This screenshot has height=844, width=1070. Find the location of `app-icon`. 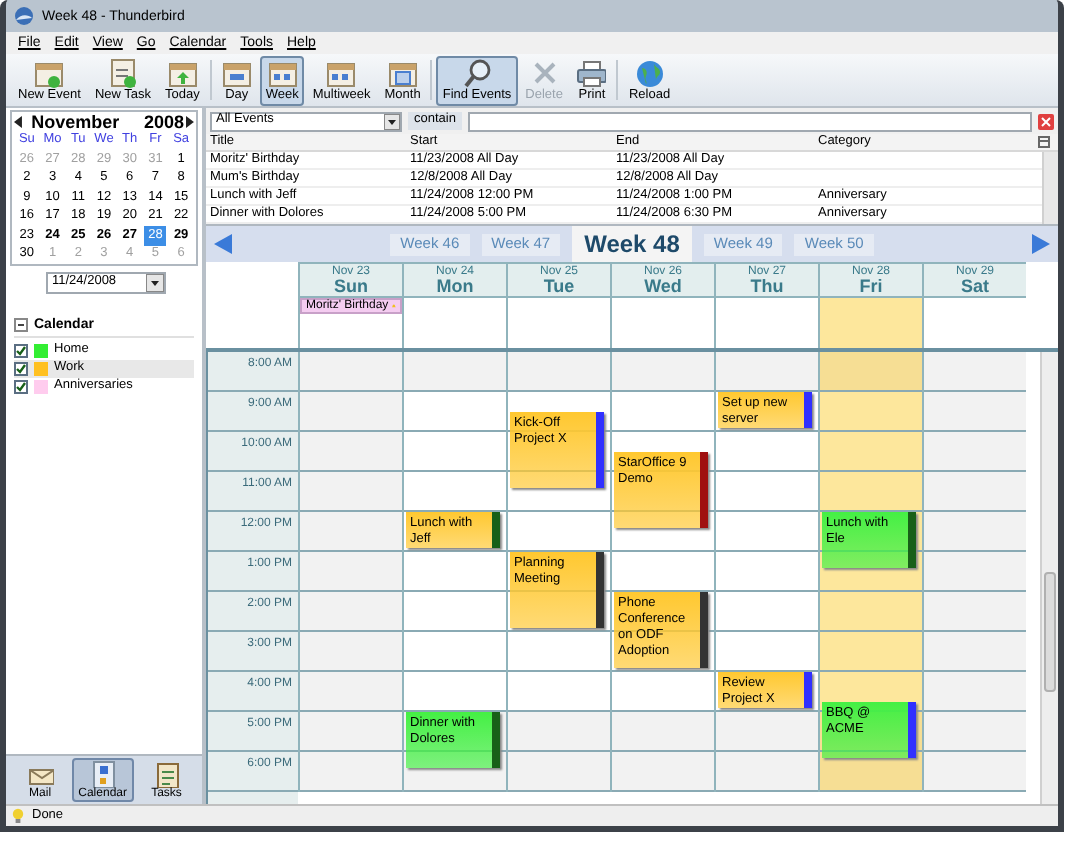

app-icon is located at coordinates (24, 16).